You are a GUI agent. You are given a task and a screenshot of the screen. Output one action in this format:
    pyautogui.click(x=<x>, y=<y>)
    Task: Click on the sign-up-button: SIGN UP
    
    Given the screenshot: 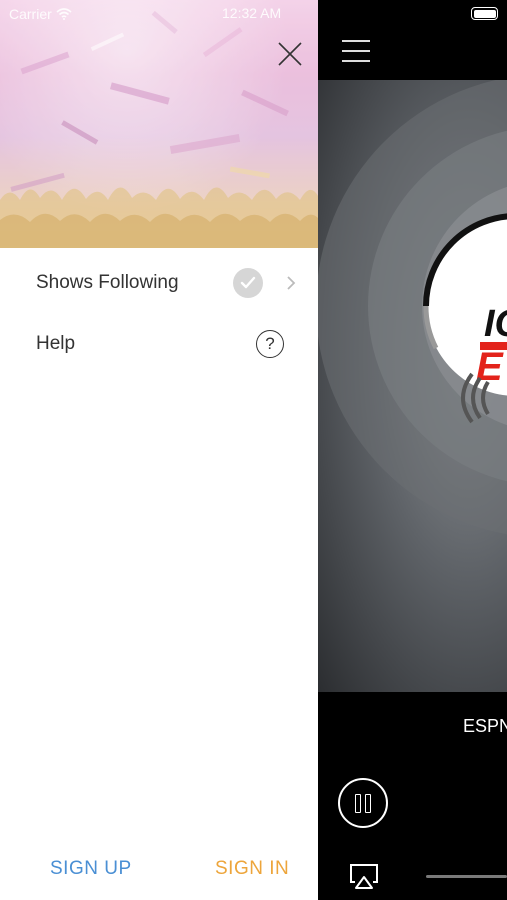 What is the action you would take?
    pyautogui.click(x=91, y=869)
    